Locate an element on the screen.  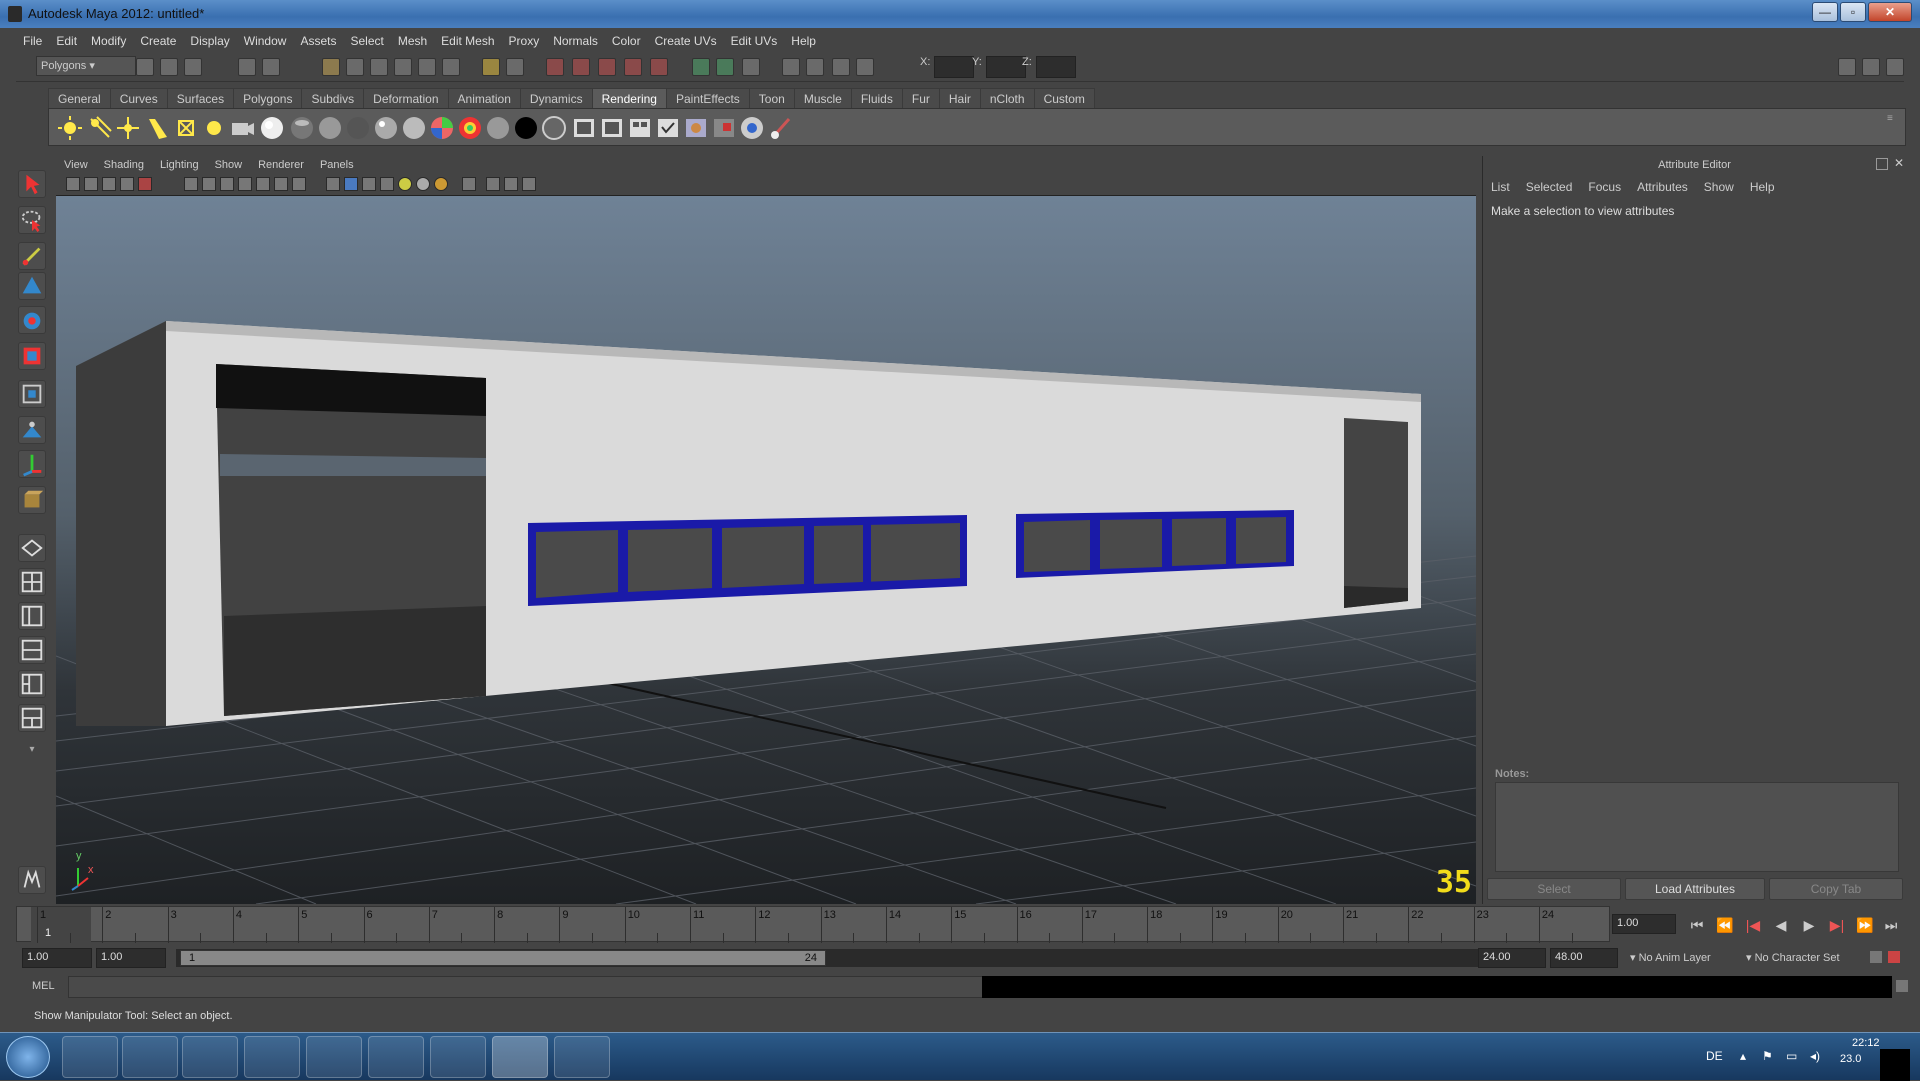
anim-layer-dropdown: ▾ No Anim Layer is located at coordinates (1670, 957).